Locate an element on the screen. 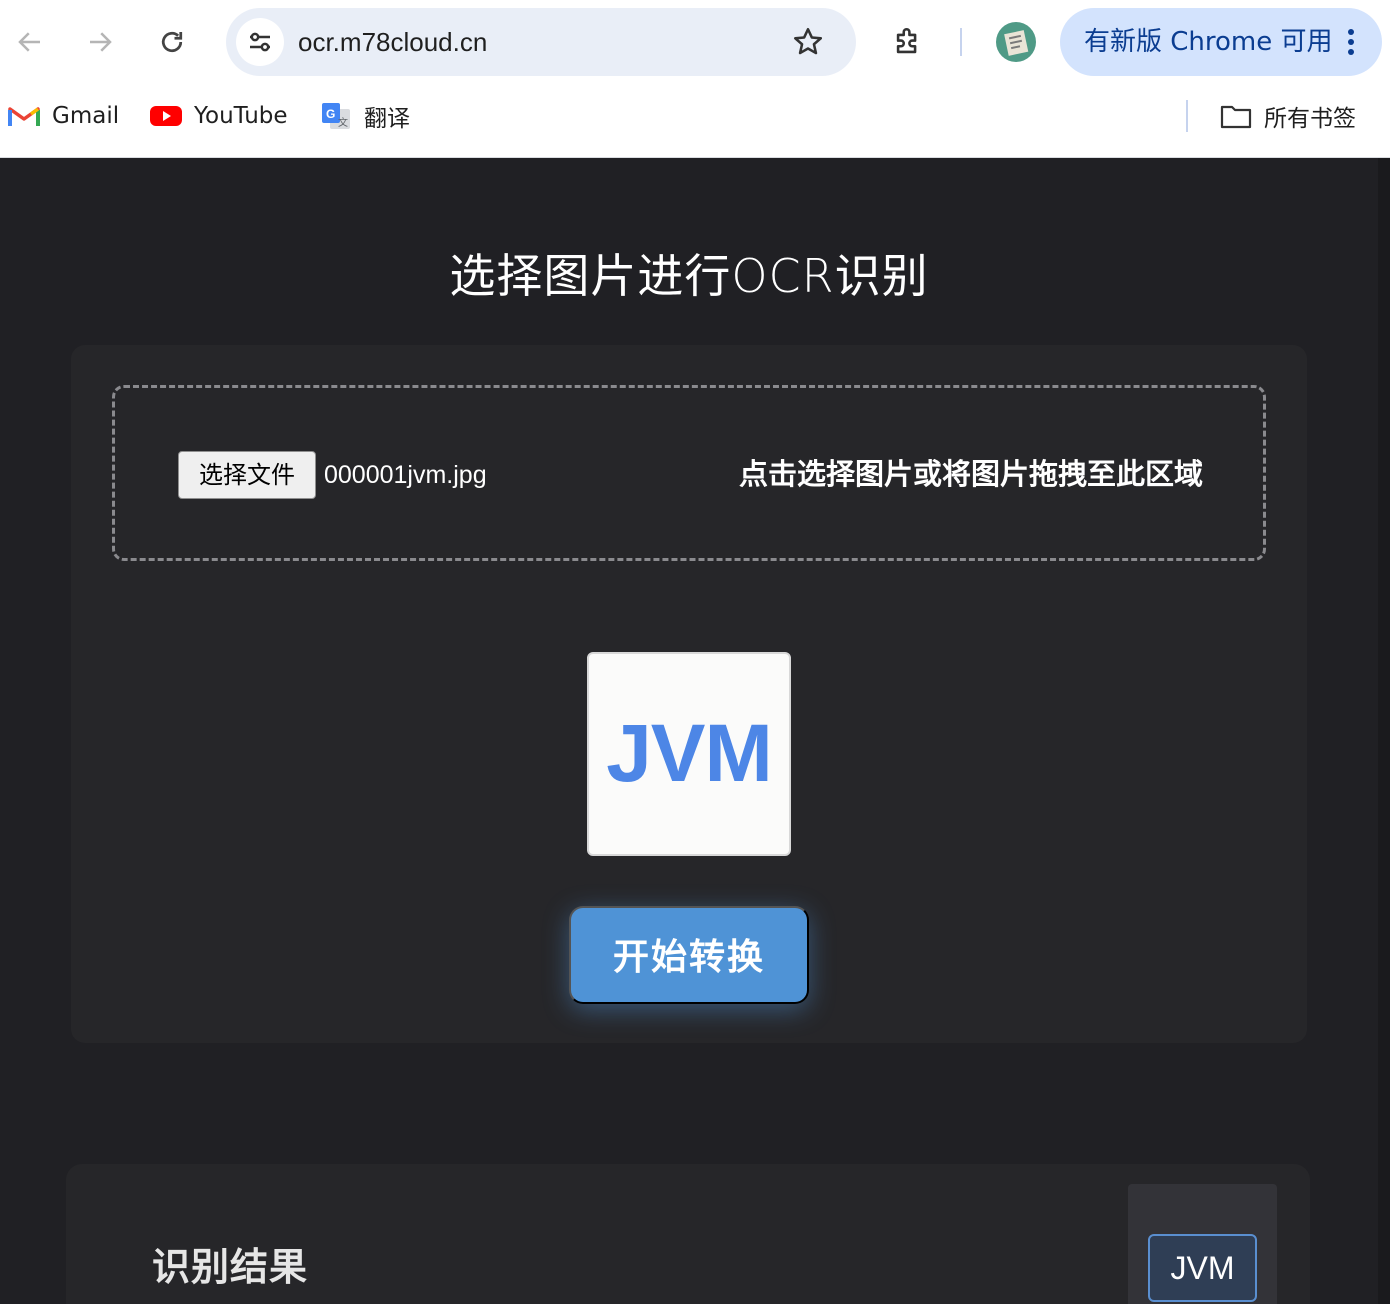 This screenshot has width=1390, height=1304. site-info-button is located at coordinates (260, 42).